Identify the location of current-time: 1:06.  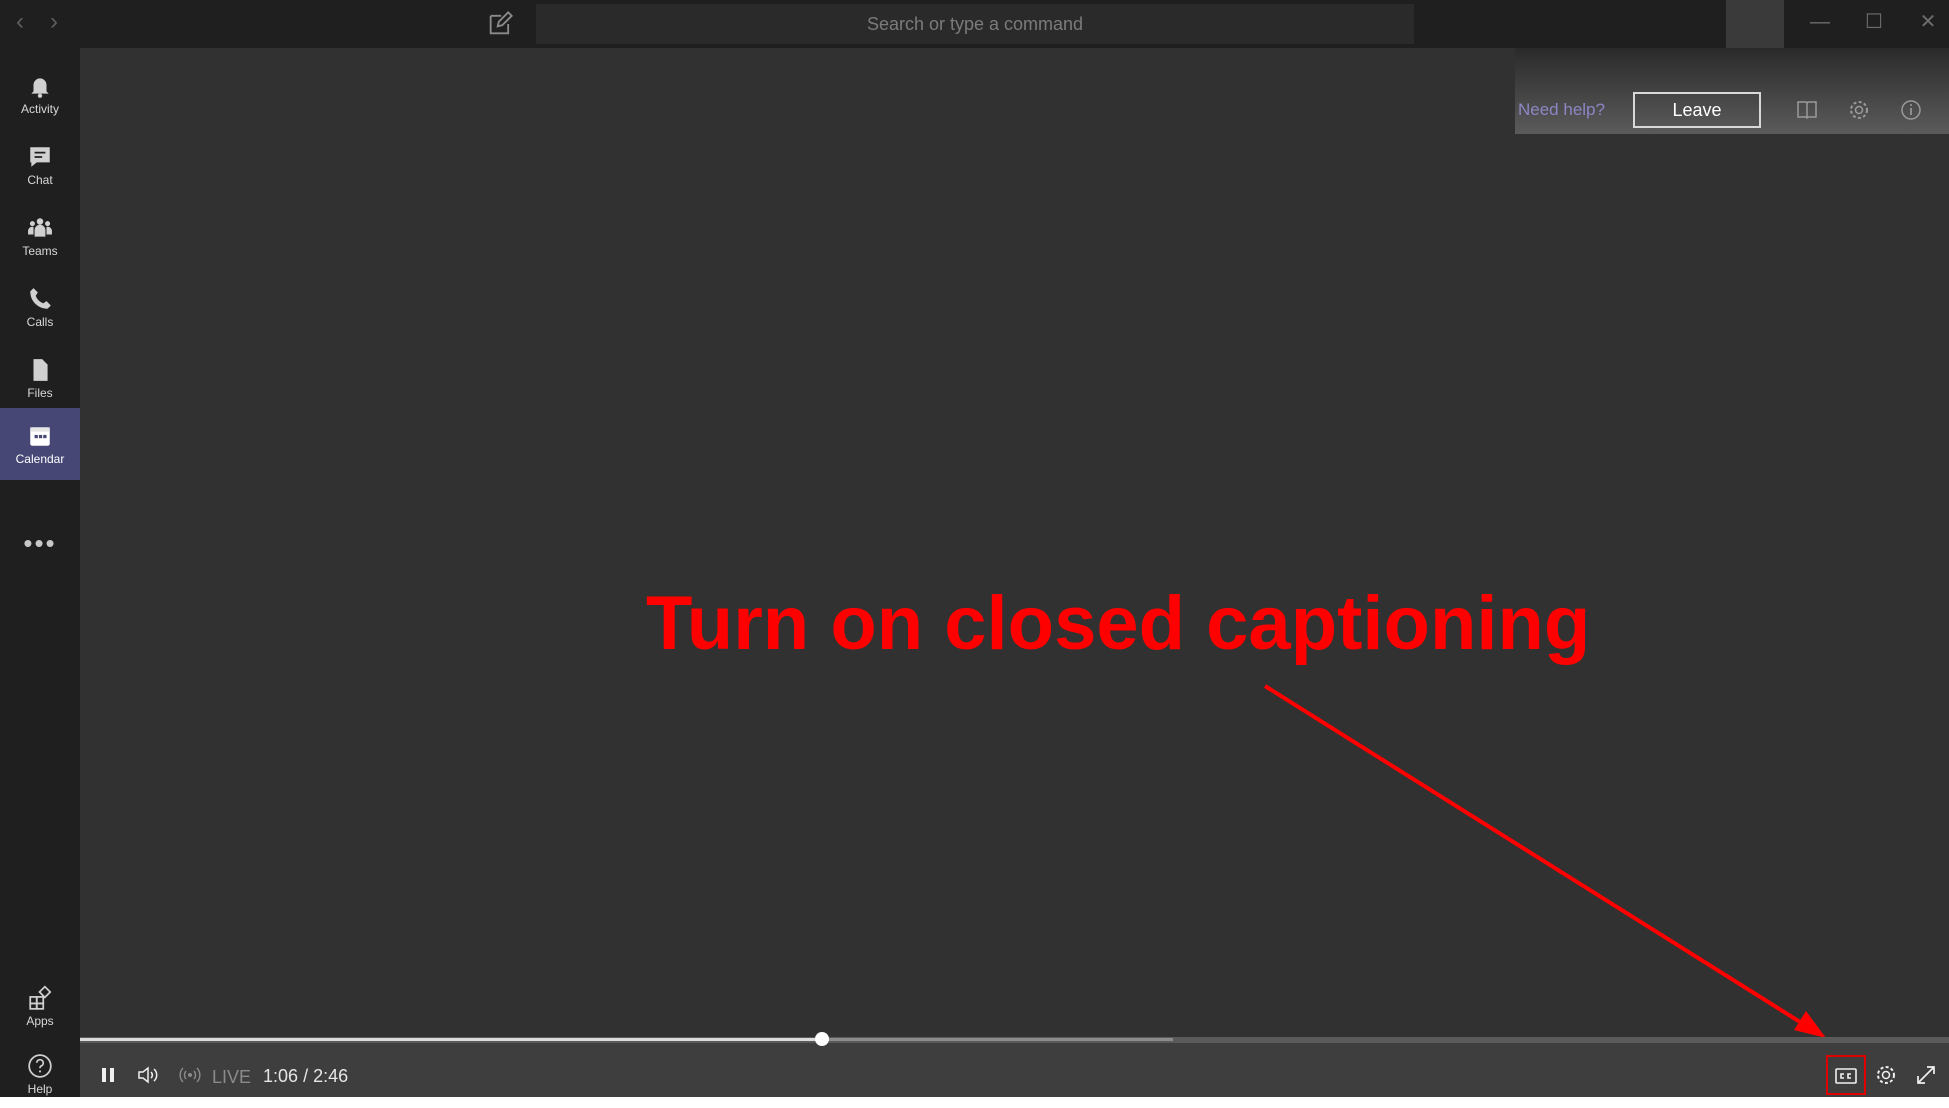
(281, 1076).